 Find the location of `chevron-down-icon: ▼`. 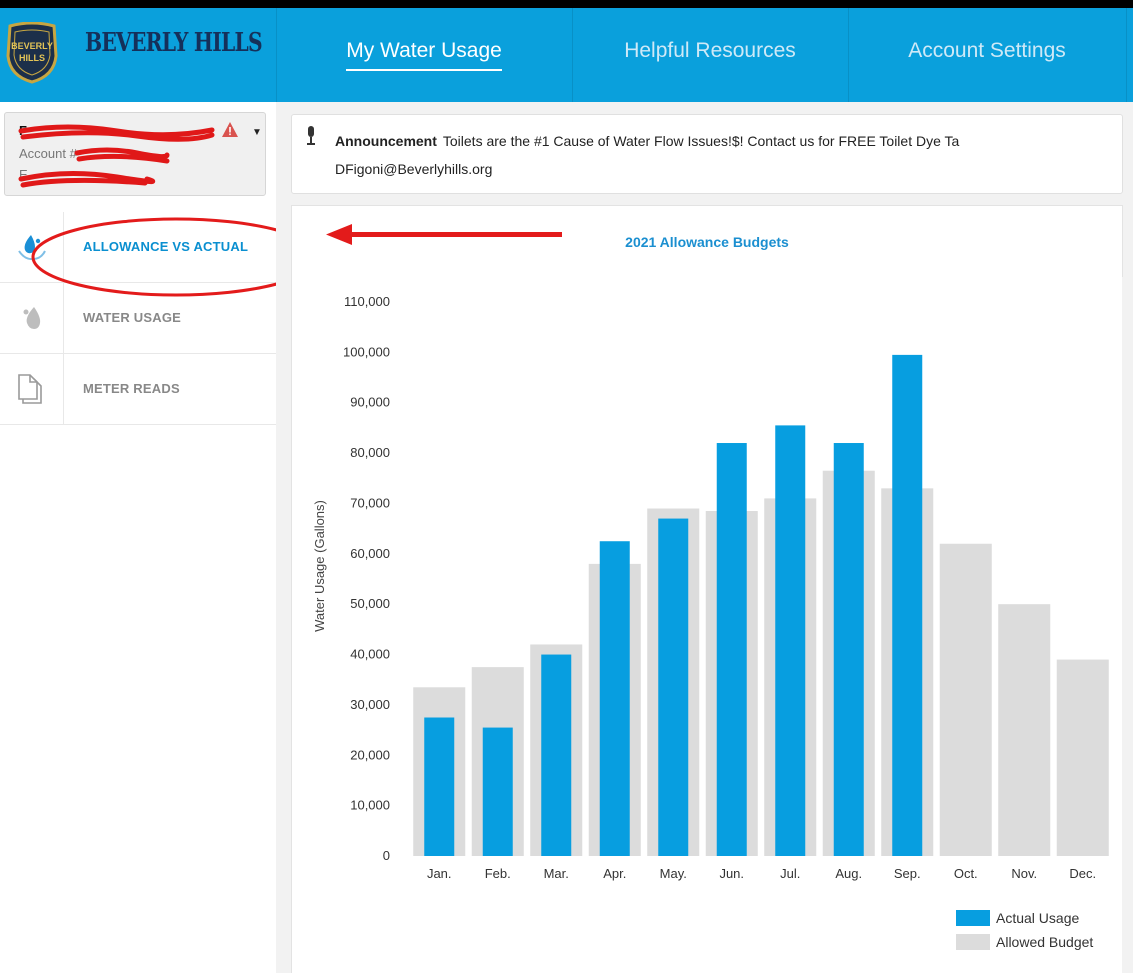

chevron-down-icon: ▼ is located at coordinates (257, 132).